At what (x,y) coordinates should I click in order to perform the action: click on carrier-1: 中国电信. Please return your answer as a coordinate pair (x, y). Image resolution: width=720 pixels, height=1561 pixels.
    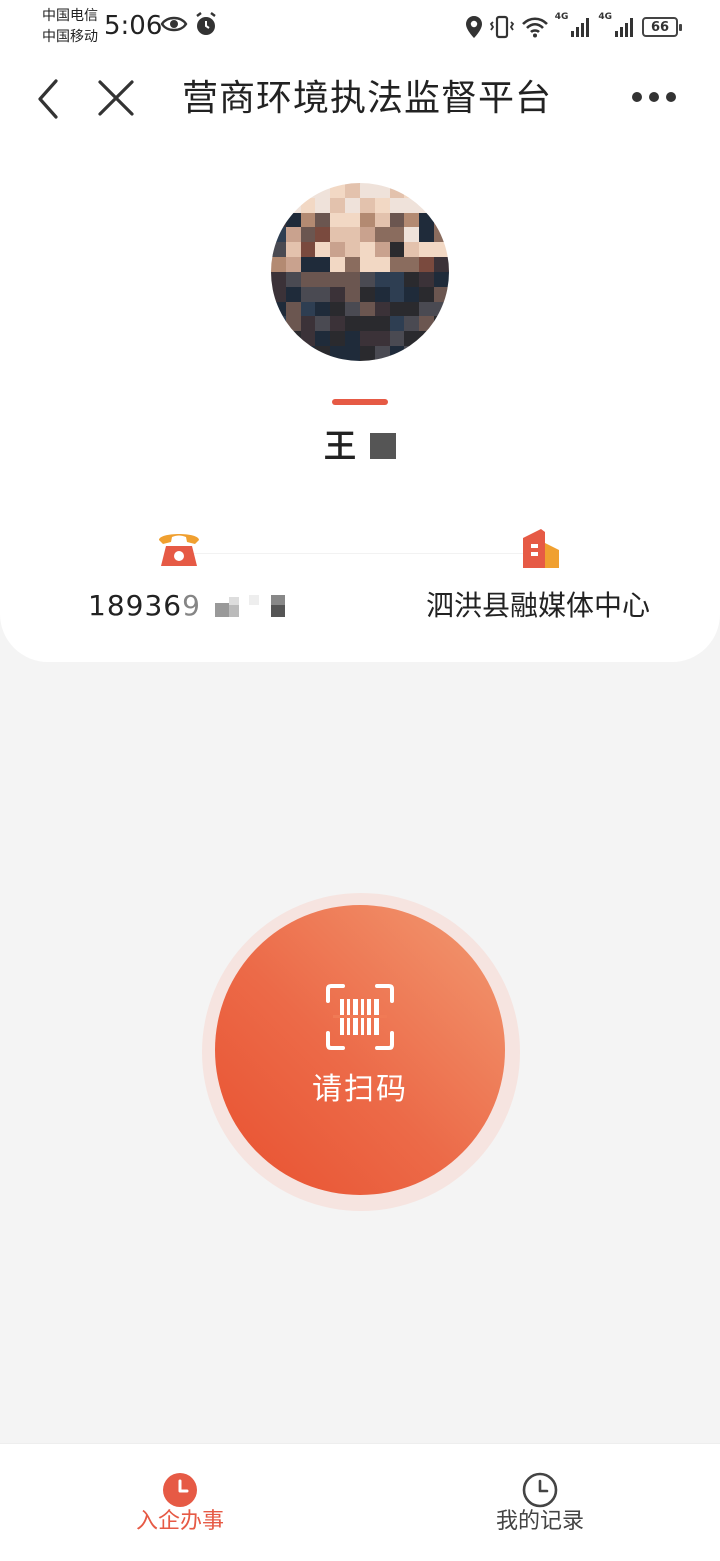
    Looking at the image, I should click on (70, 16).